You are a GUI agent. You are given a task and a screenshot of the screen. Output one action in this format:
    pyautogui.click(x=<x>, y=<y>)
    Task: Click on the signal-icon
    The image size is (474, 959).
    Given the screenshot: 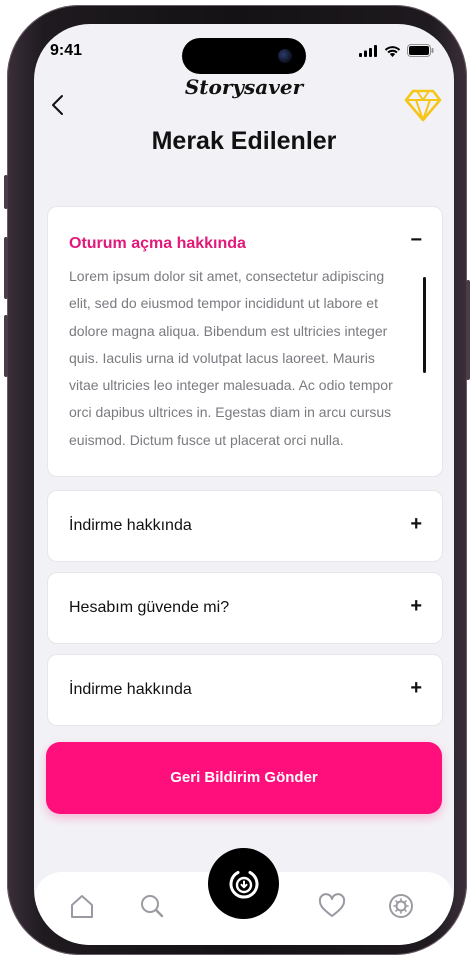 What is the action you would take?
    pyautogui.click(x=368, y=50)
    